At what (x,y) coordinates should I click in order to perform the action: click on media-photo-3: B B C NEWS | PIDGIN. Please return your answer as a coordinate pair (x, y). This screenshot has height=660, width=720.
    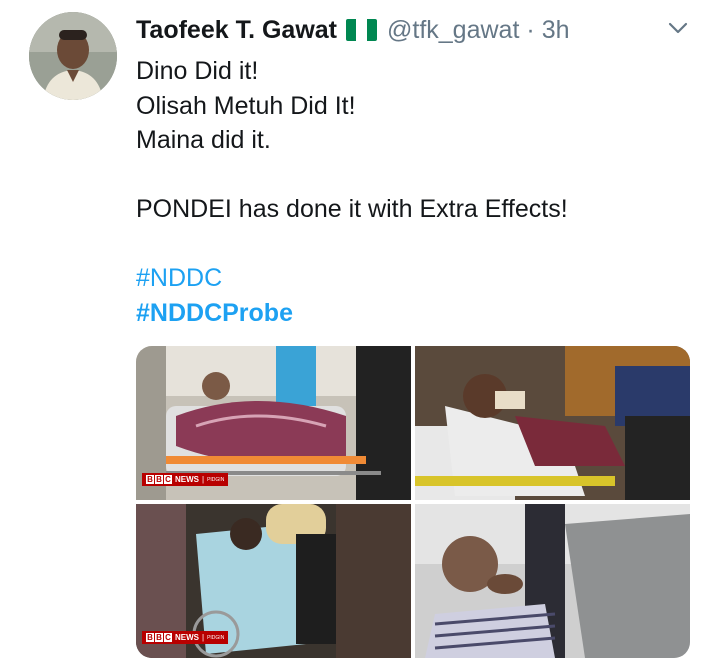
    Looking at the image, I should click on (273, 581).